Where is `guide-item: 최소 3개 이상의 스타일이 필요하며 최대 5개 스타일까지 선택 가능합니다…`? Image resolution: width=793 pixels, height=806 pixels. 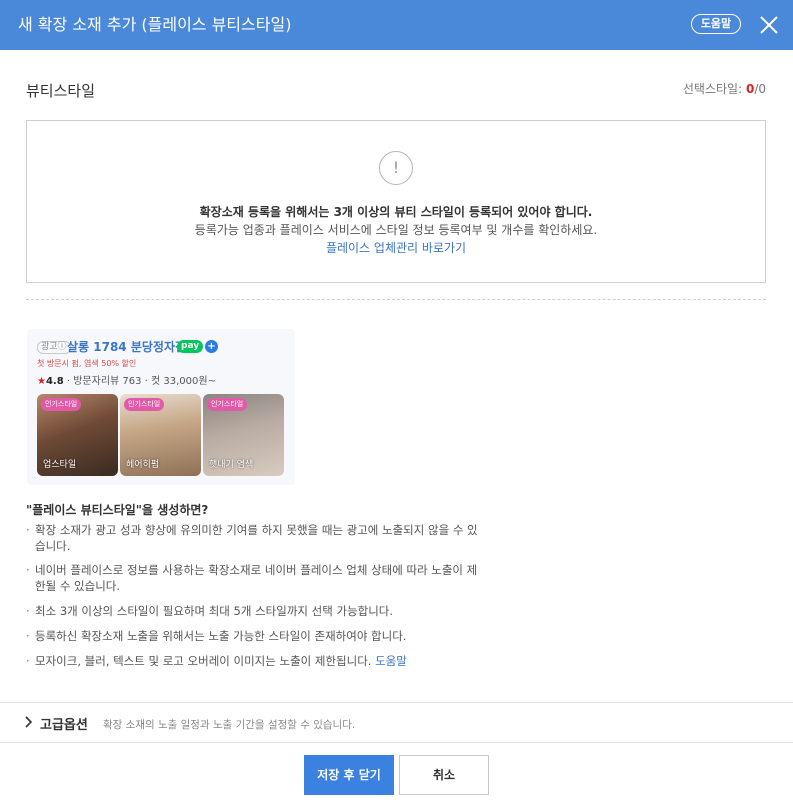
guide-item: 최소 3개 이상의 스타일이 필요하며 최대 5개 스타일까지 선택 가능합니다… is located at coordinates (256, 611).